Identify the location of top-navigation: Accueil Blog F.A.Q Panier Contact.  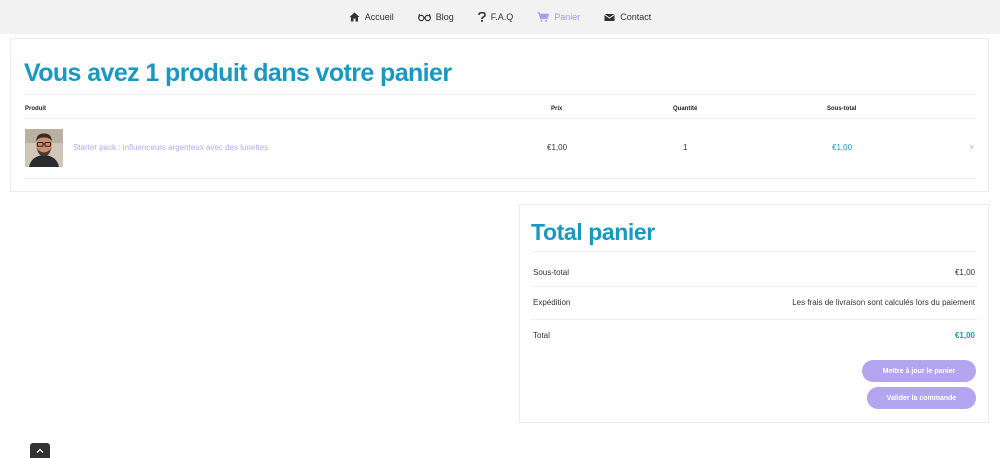
(500, 17).